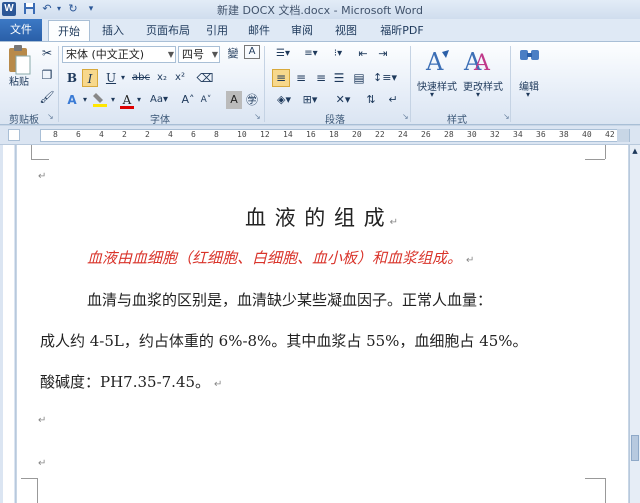 Image resolution: width=640 pixels, height=503 pixels. Describe the element at coordinates (100, 100) in the screenshot. I see `highlight-icon` at that location.